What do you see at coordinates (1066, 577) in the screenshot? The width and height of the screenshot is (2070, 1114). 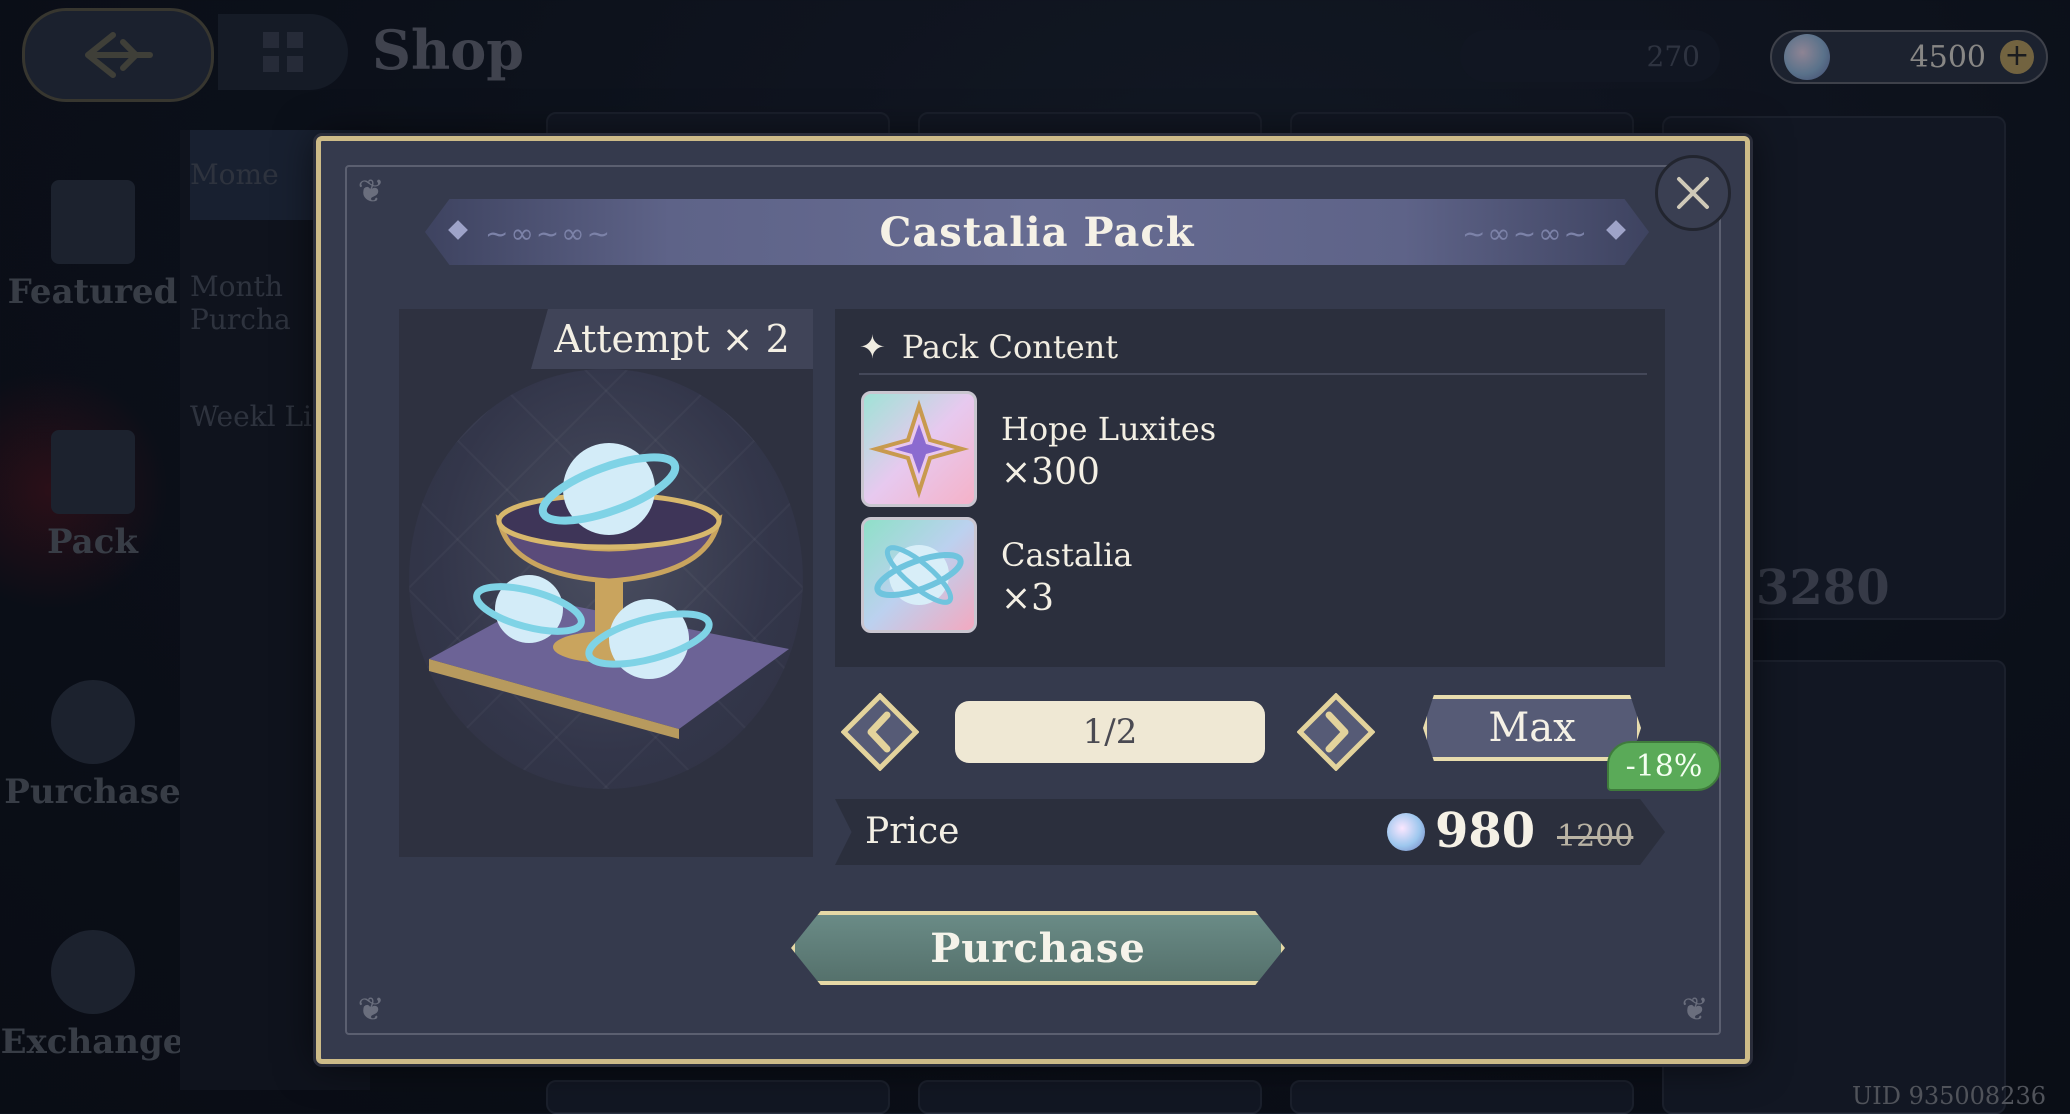 I see `item-text: Castalia ×3` at bounding box center [1066, 577].